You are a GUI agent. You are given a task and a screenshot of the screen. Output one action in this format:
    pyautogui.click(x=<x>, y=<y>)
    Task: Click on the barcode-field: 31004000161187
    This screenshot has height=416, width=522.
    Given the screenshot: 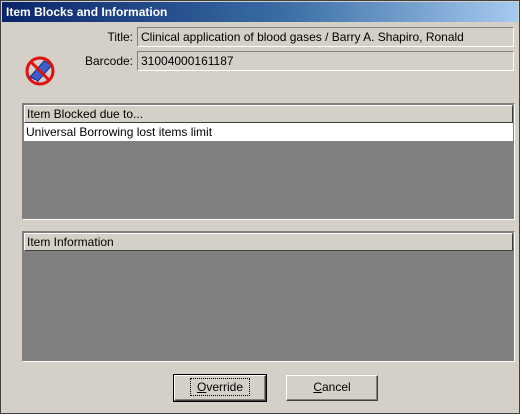 What is the action you would take?
    pyautogui.click(x=325, y=61)
    